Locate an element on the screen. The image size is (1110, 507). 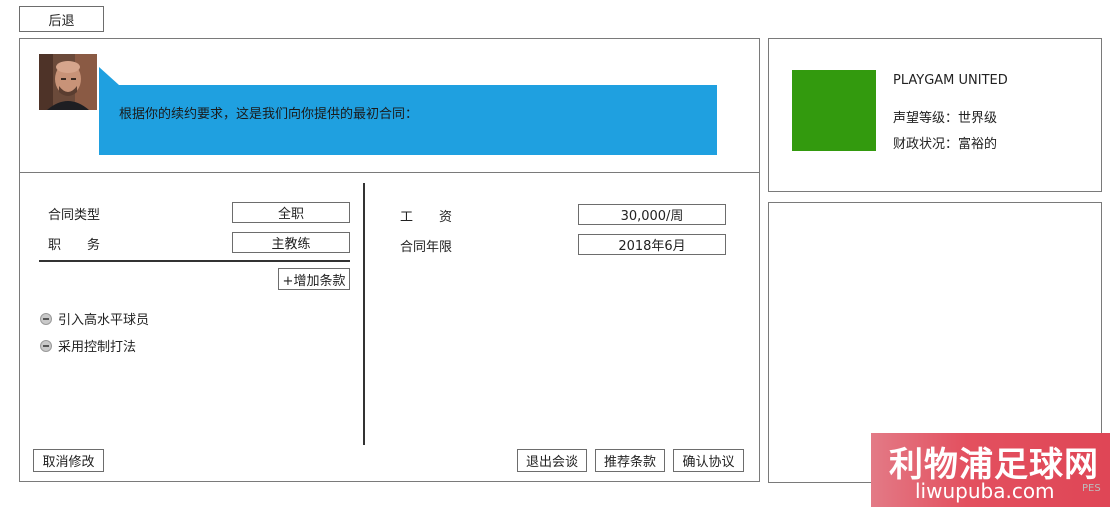
clause-separator is located at coordinates (194, 261).